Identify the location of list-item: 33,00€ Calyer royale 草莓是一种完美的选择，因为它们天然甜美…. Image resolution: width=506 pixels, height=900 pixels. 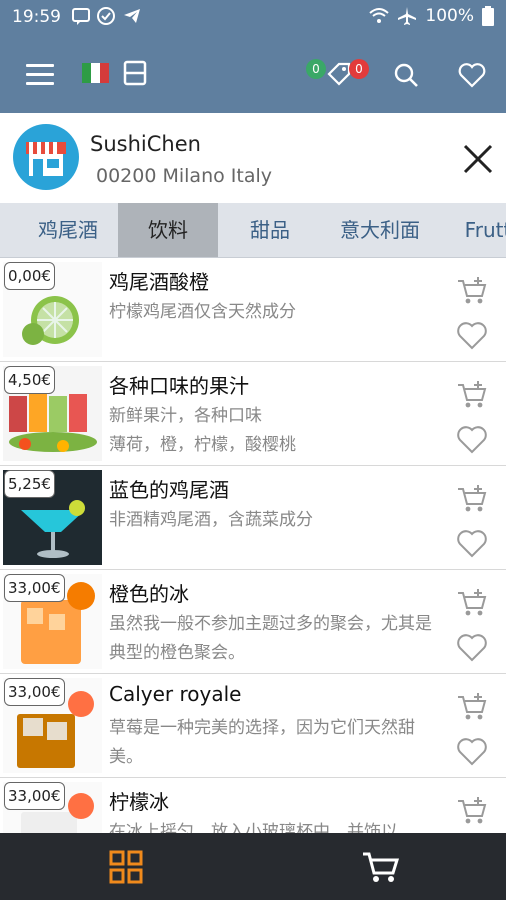
(253, 726).